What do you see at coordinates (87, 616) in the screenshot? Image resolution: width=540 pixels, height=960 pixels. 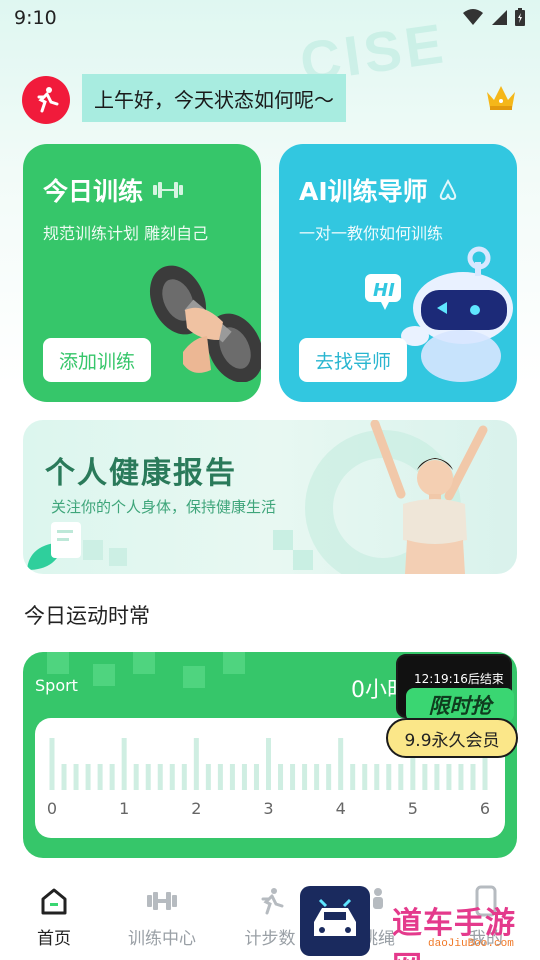 I see `today-sport-section-title: 今日运动时常` at bounding box center [87, 616].